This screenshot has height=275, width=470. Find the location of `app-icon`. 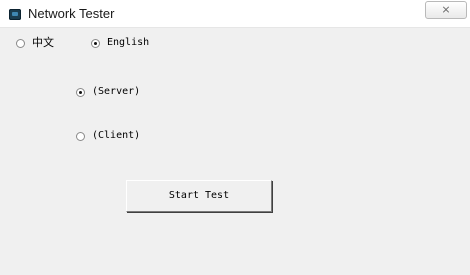

app-icon is located at coordinates (15, 14).